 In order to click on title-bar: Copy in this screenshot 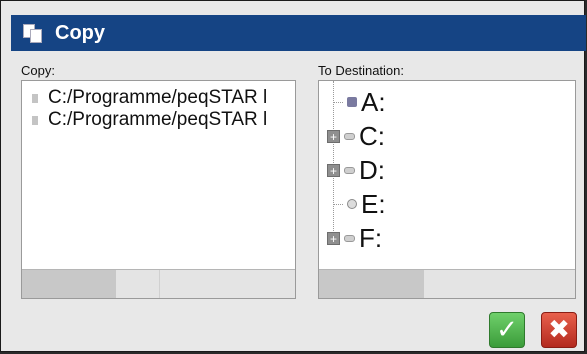, I will do `click(298, 33)`.